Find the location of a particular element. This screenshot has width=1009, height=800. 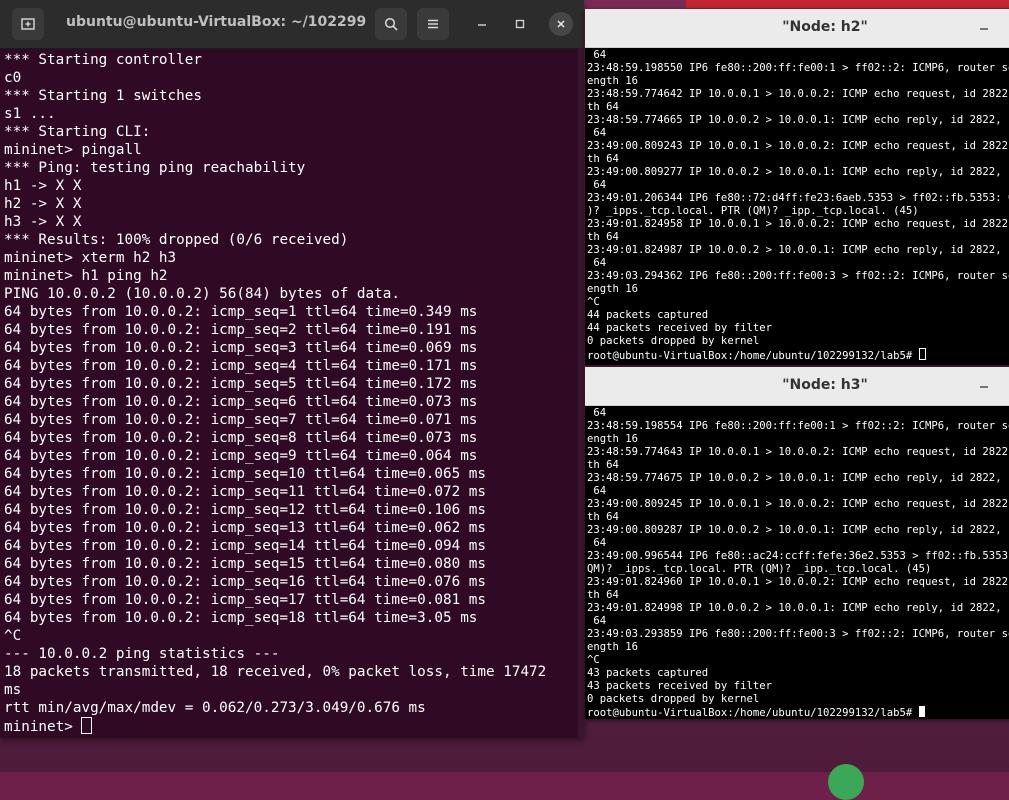

close-icon is located at coordinates (561, 24).